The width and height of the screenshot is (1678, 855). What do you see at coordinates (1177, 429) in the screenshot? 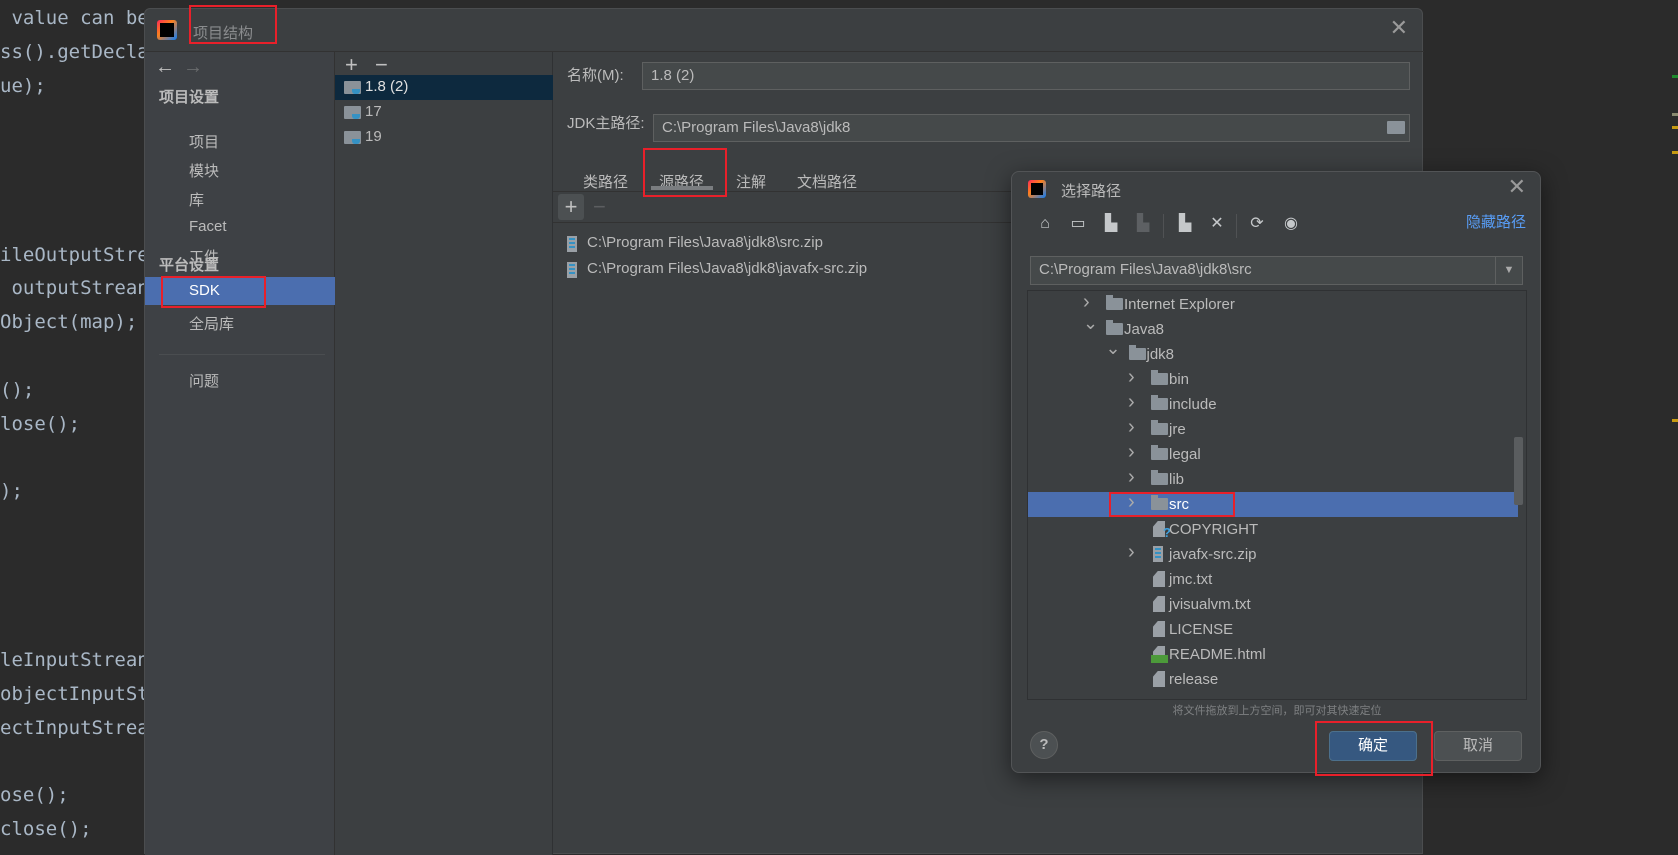
I see `tree-node-label: jre` at bounding box center [1177, 429].